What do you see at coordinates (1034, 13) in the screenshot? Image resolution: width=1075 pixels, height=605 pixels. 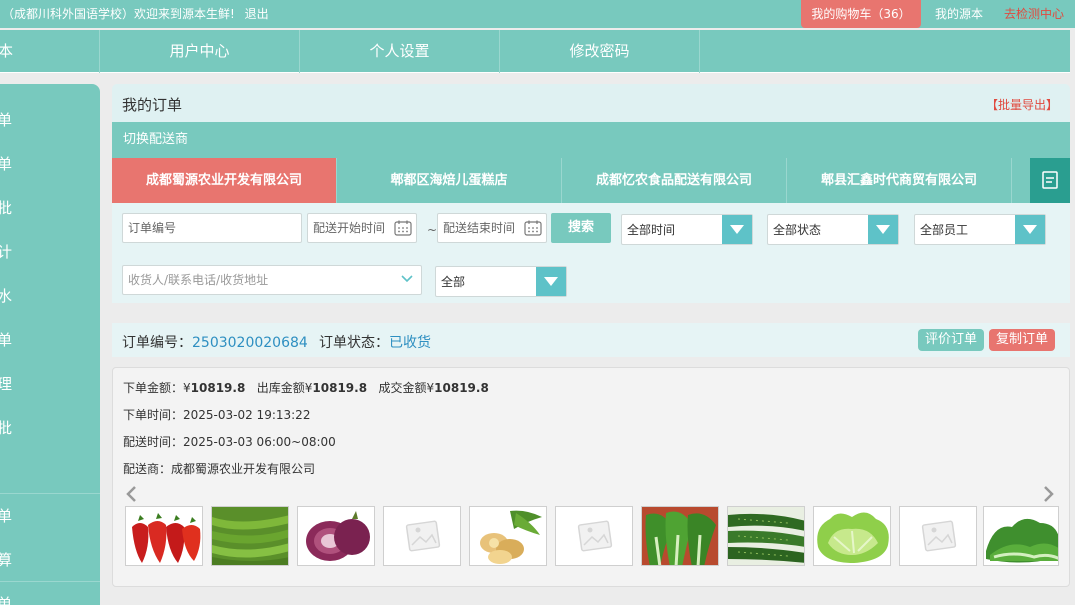 I see `goto-check-center-link: 去检测中心` at bounding box center [1034, 13].